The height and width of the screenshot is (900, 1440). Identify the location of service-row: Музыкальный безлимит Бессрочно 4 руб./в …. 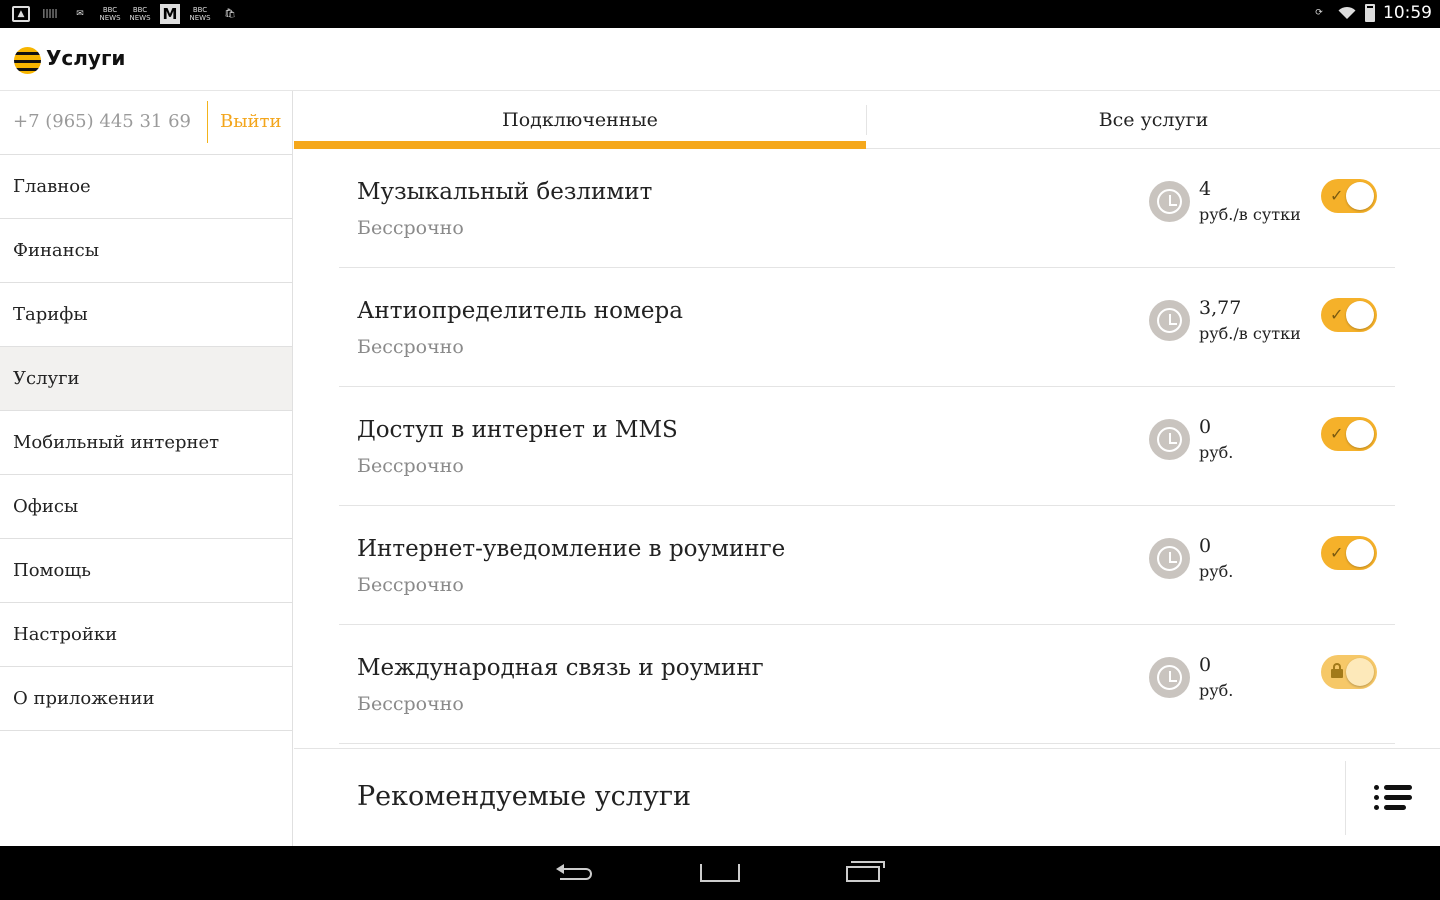
(867, 208).